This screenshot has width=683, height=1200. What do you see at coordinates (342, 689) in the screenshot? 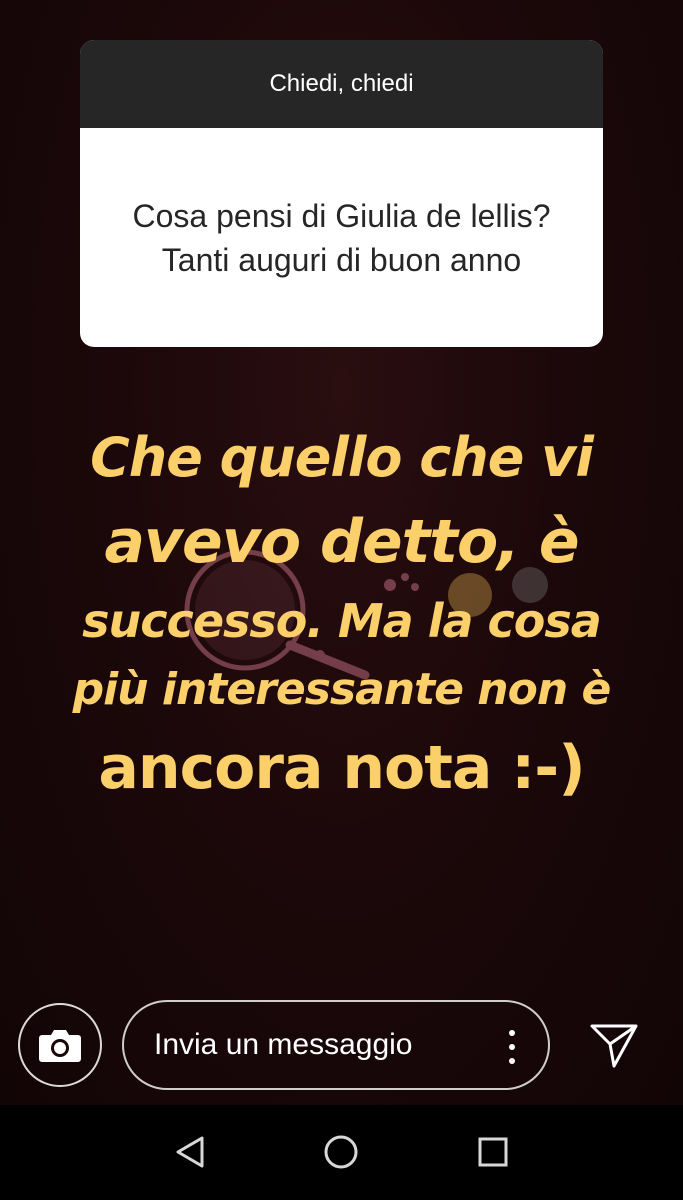
I see `answer-line: più interessante non è` at bounding box center [342, 689].